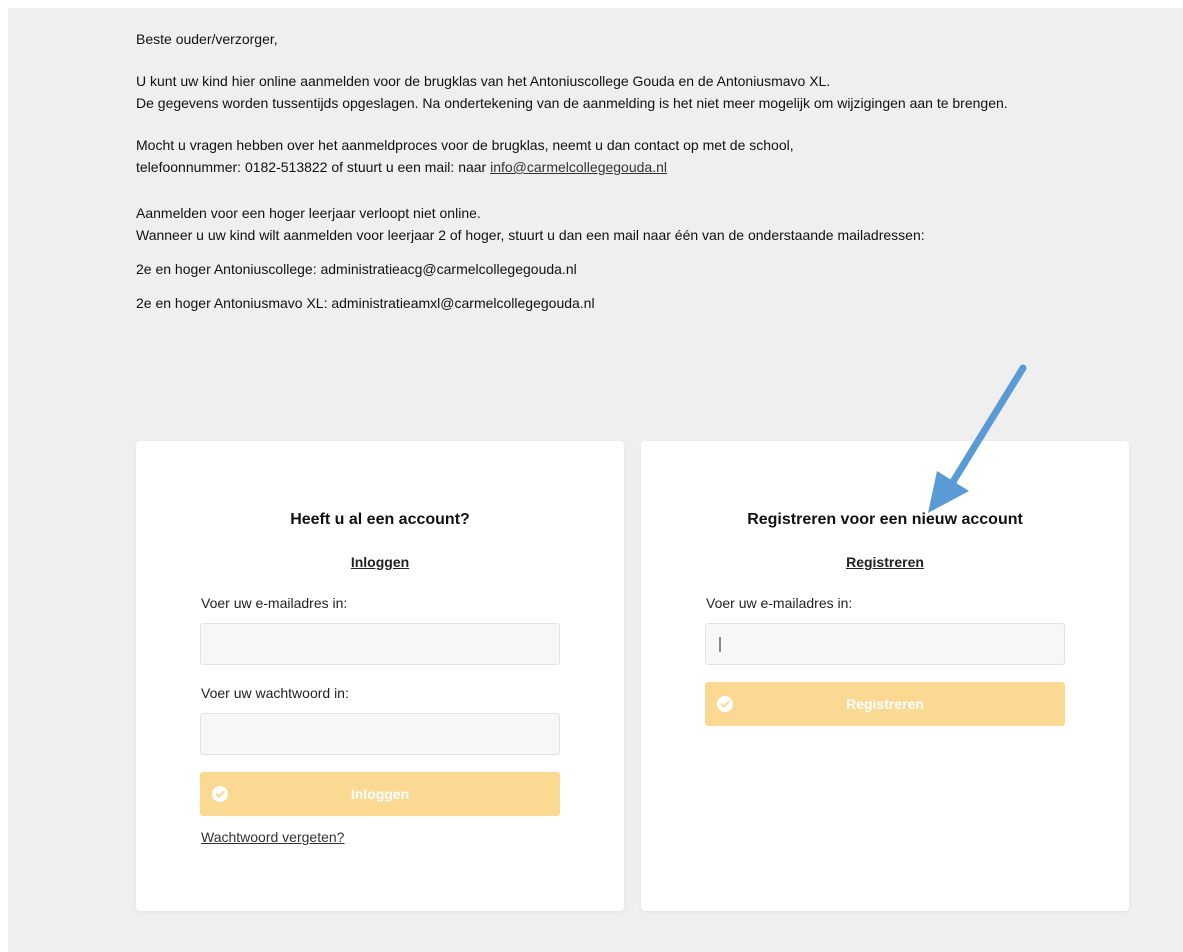  I want to click on register-button: Registreren, so click(885, 704).